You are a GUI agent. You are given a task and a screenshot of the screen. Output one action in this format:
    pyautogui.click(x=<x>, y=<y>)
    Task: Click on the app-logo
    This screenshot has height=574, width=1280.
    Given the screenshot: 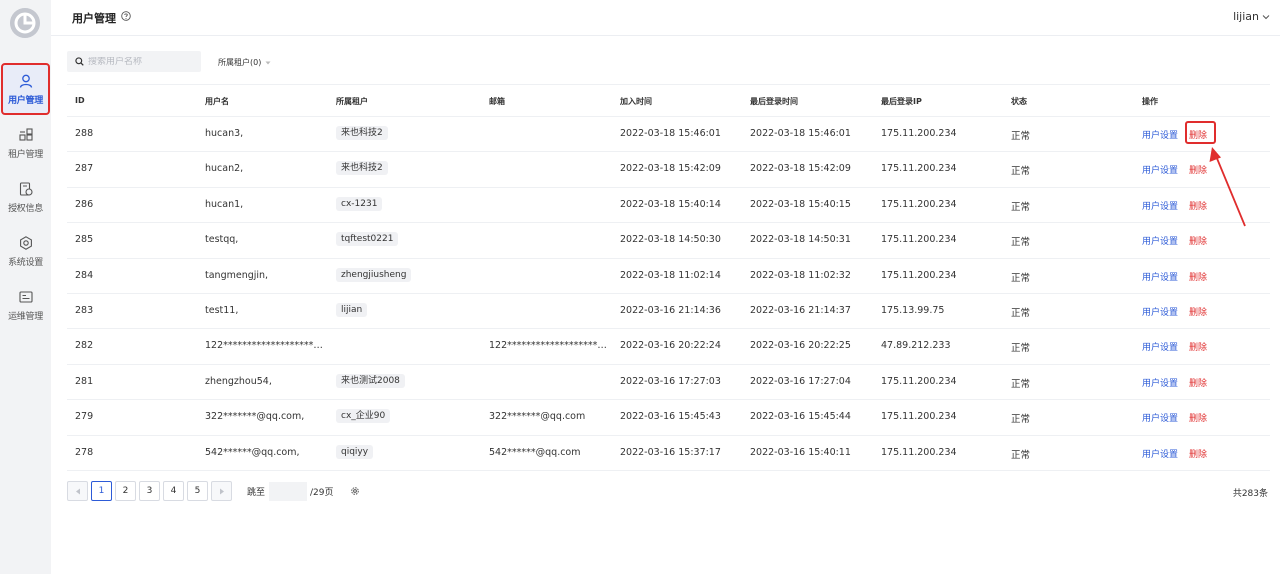 What is the action you would take?
    pyautogui.click(x=25, y=23)
    